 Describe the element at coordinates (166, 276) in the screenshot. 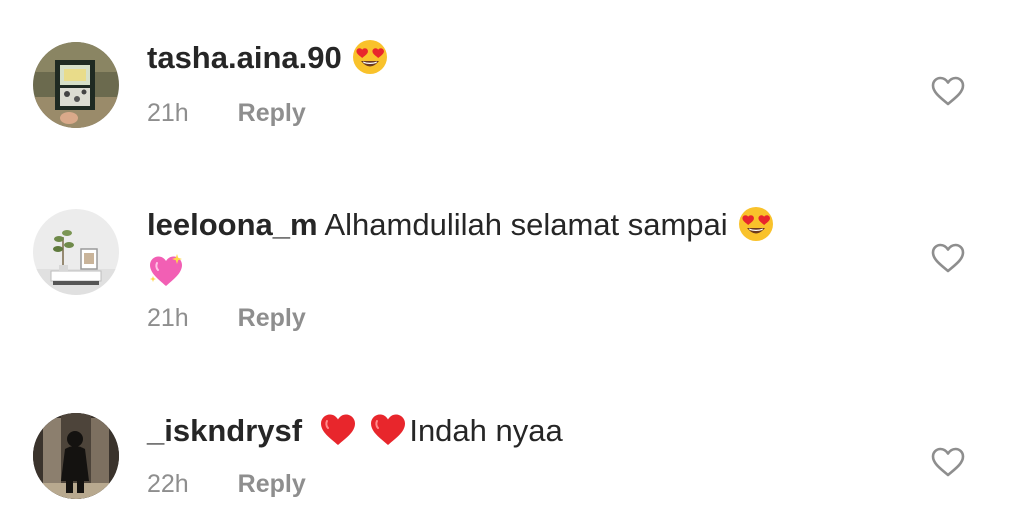

I see `sparkling-heart-emoji` at that location.